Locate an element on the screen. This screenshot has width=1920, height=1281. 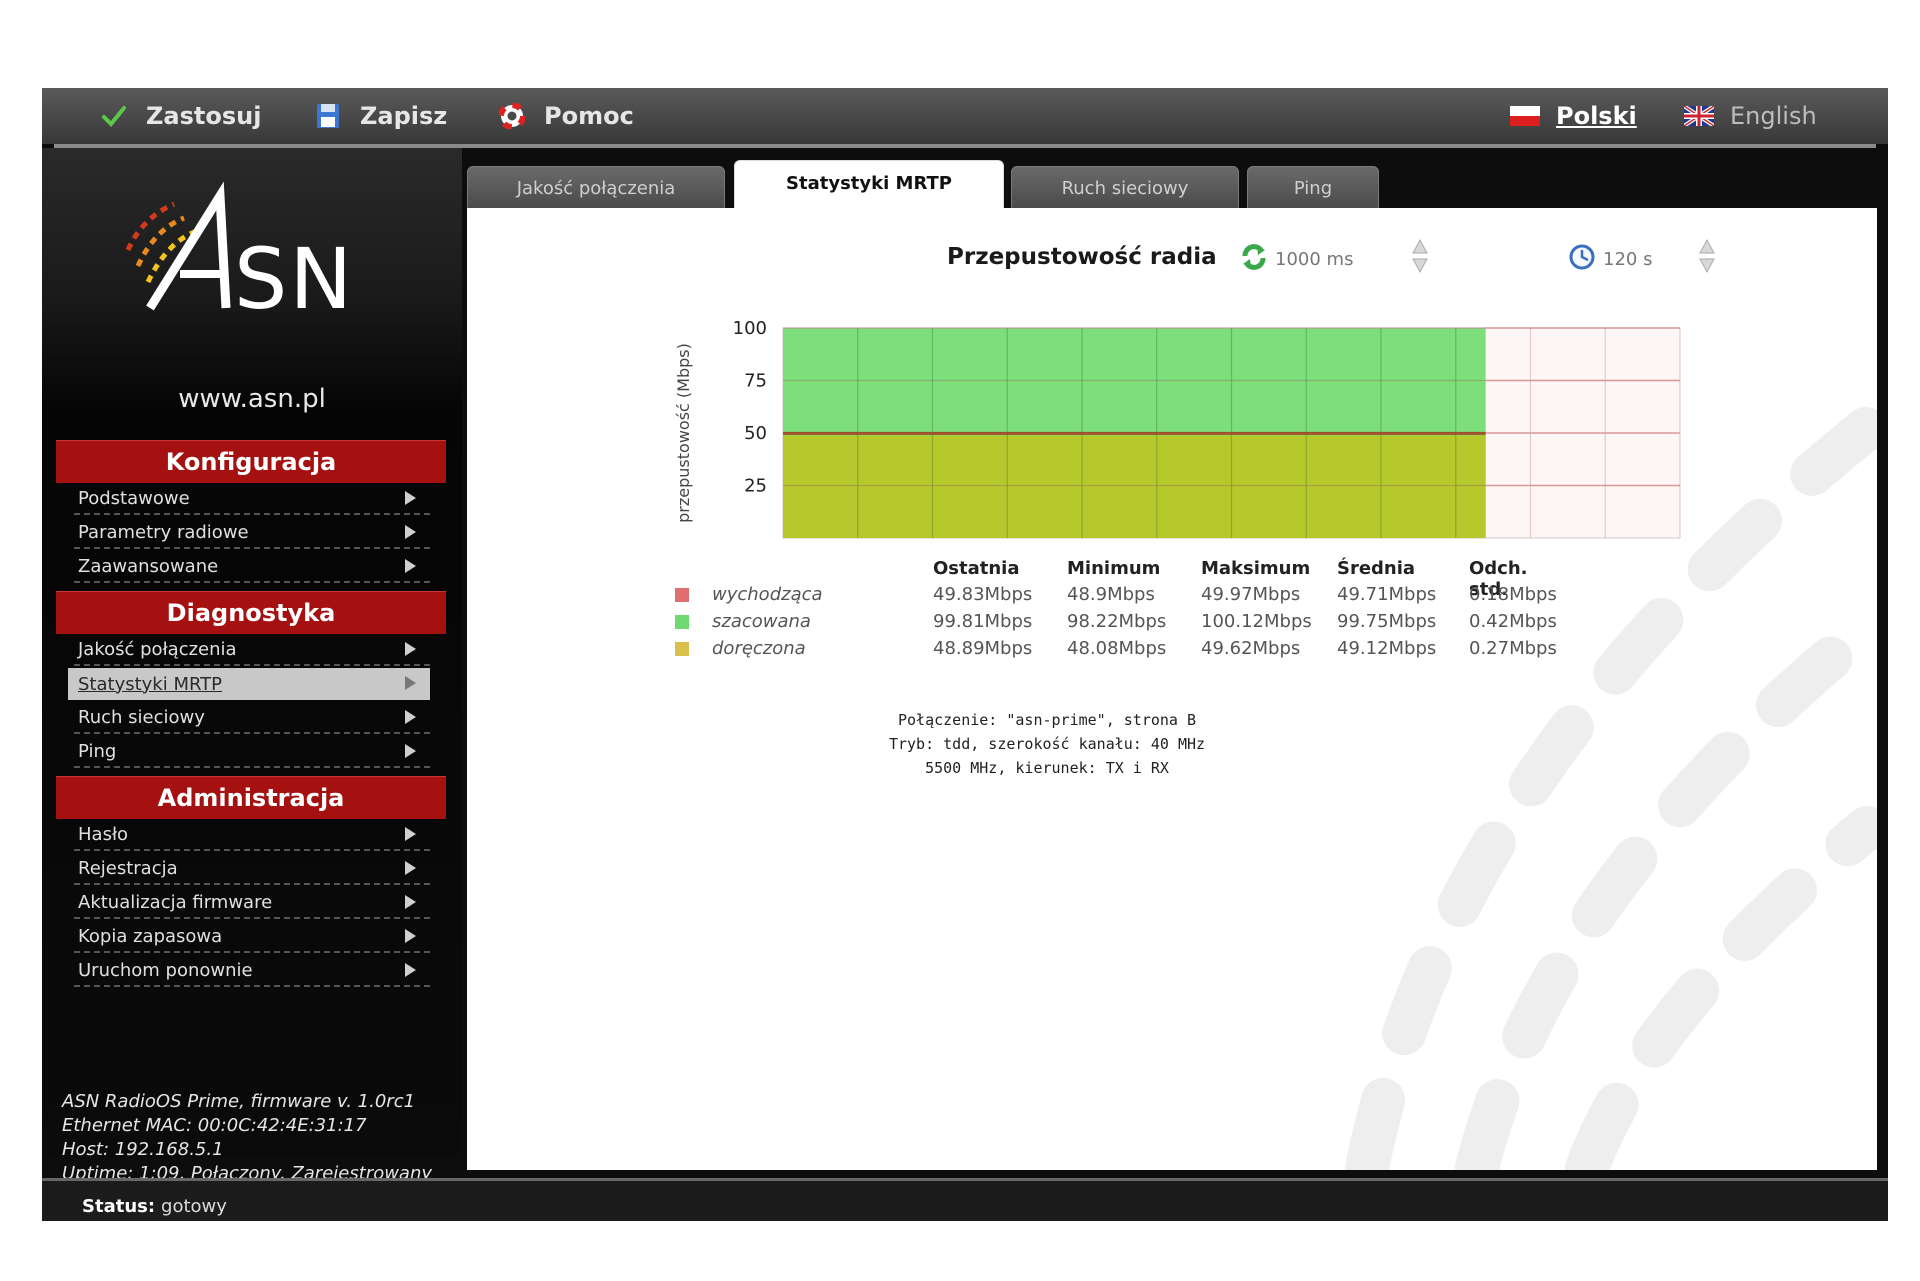
sidebar-item-label: Ruch sieciowy is located at coordinates (141, 717).